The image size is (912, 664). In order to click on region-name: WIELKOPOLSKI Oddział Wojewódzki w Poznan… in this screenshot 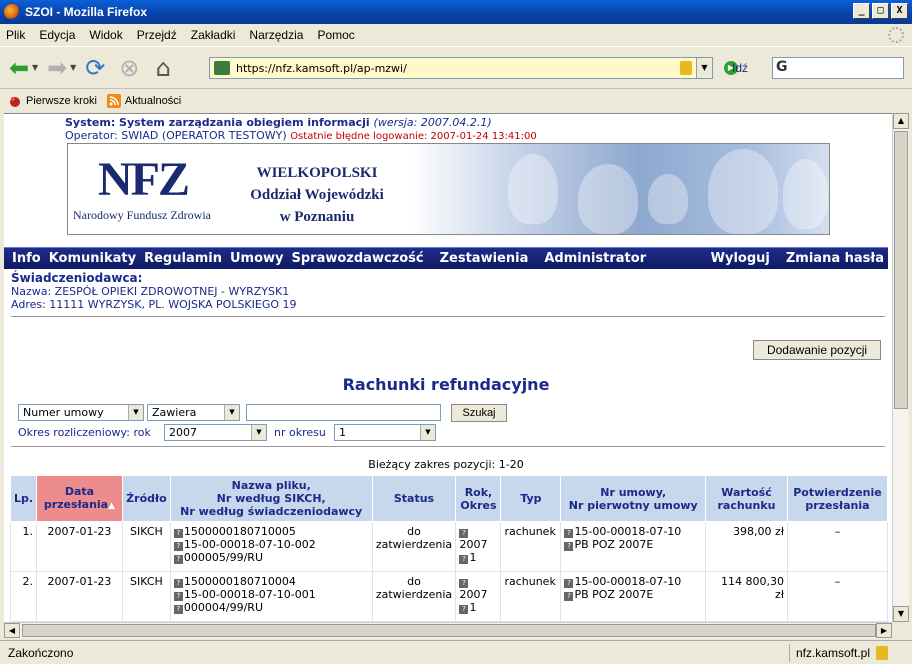, I will do `click(317, 195)`.